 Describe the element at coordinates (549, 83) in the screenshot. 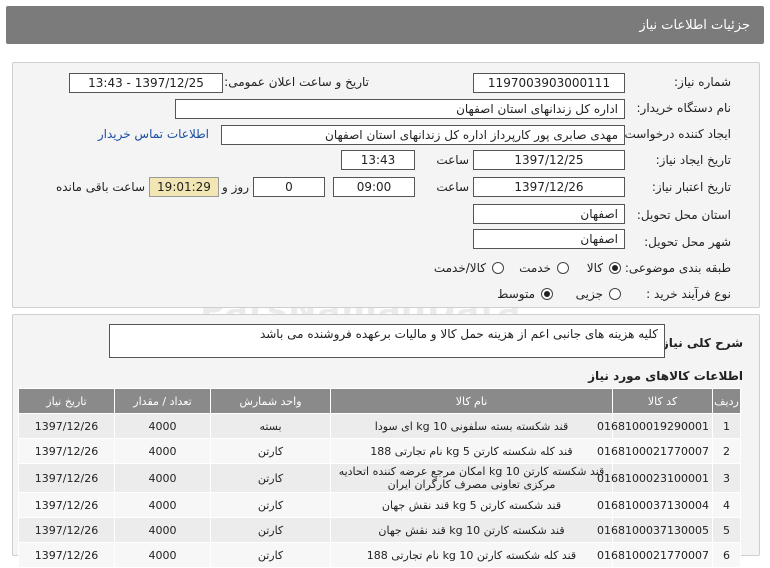

I see `need-number-field: 1197003903000111` at that location.